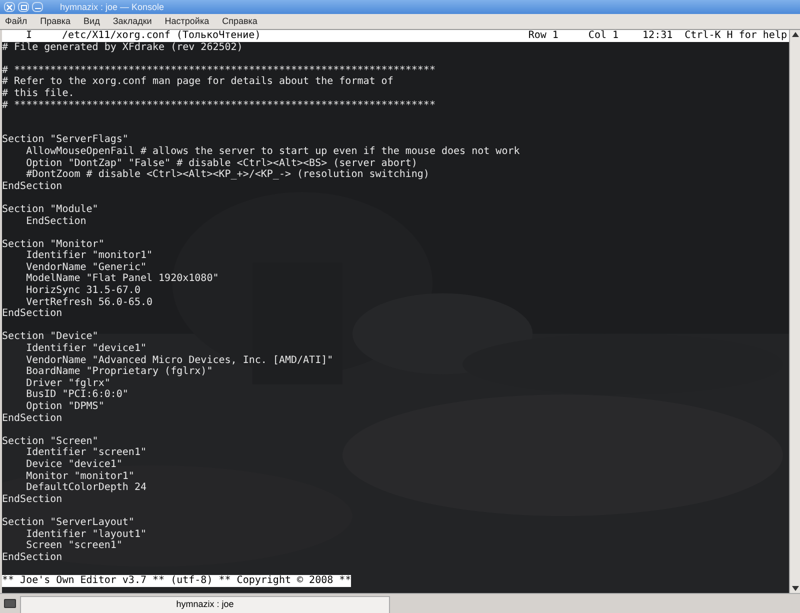 The image size is (800, 613). Describe the element at coordinates (82, 291) in the screenshot. I see `code-line: HorizSync 31.5-67.0` at that location.